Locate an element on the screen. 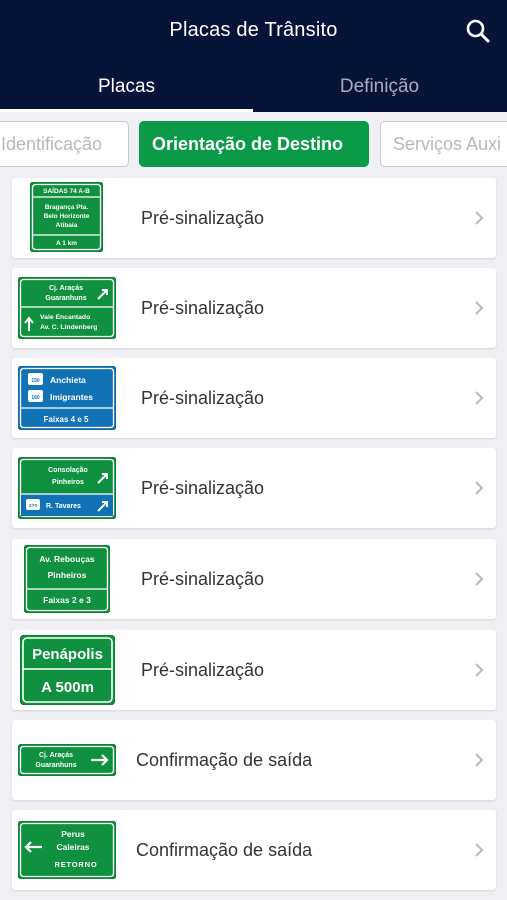 Image resolution: width=507 pixels, height=900 pixels. sign-image: Cj. Araçás Guaranhuns is located at coordinates (67, 760).